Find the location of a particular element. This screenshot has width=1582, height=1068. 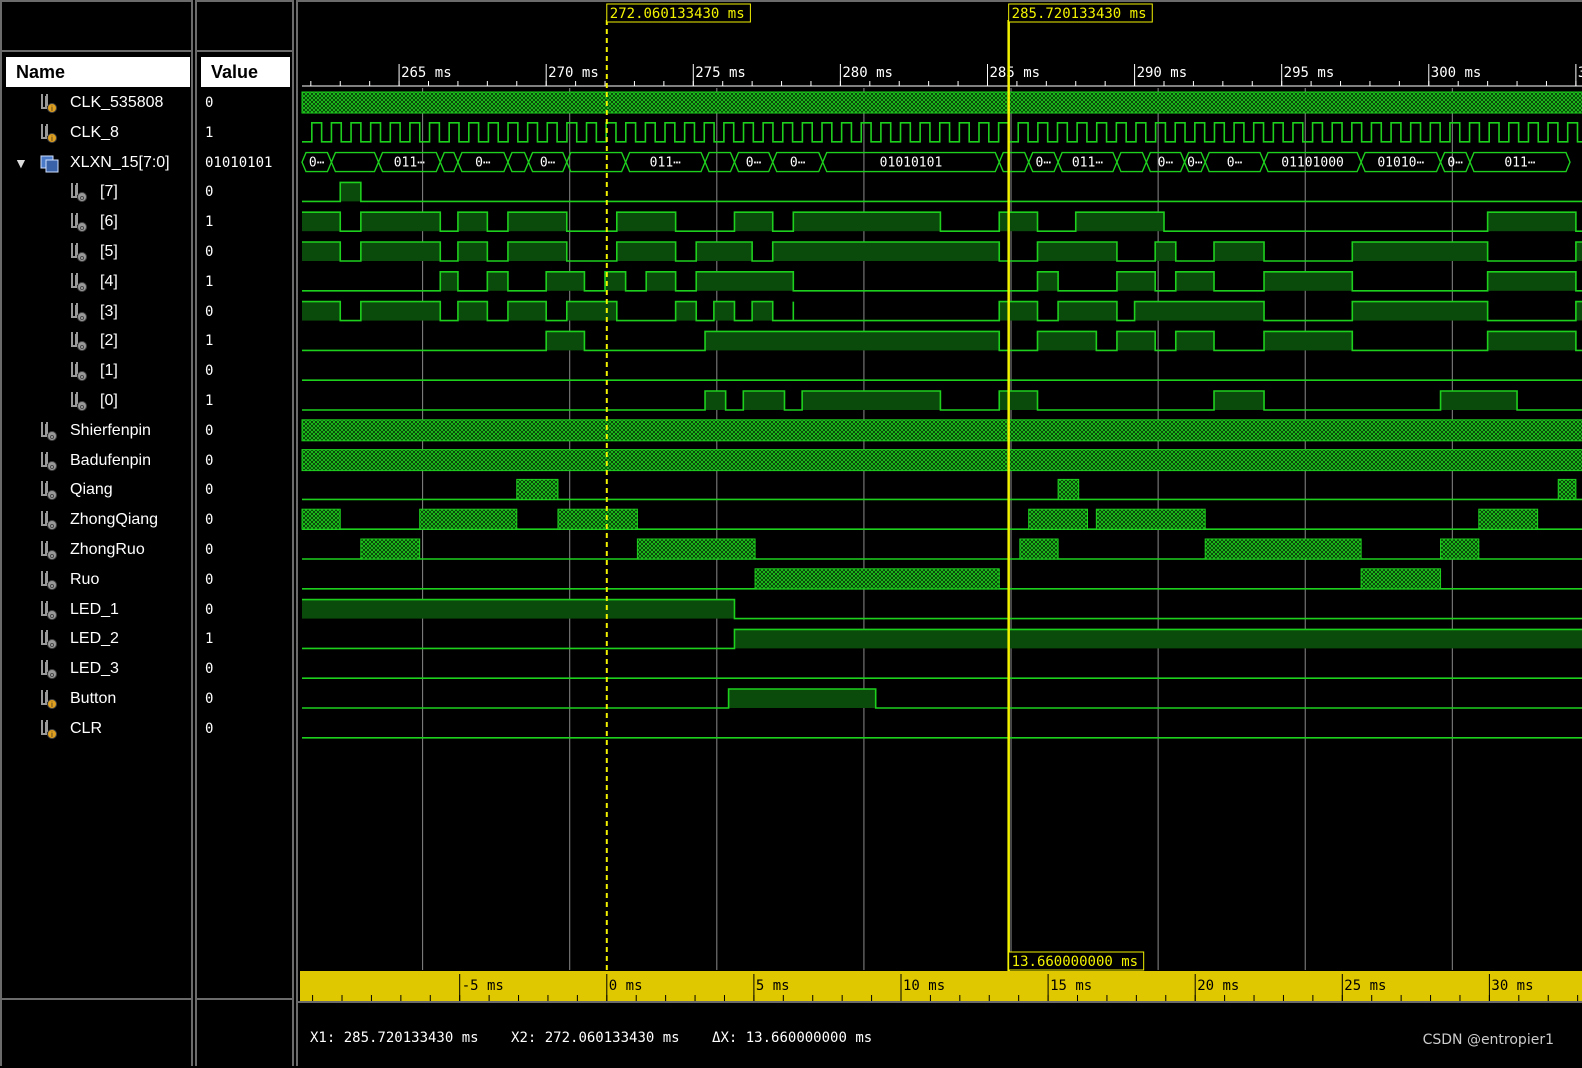

relative-tick-label: 10 ms is located at coordinates (924, 986).